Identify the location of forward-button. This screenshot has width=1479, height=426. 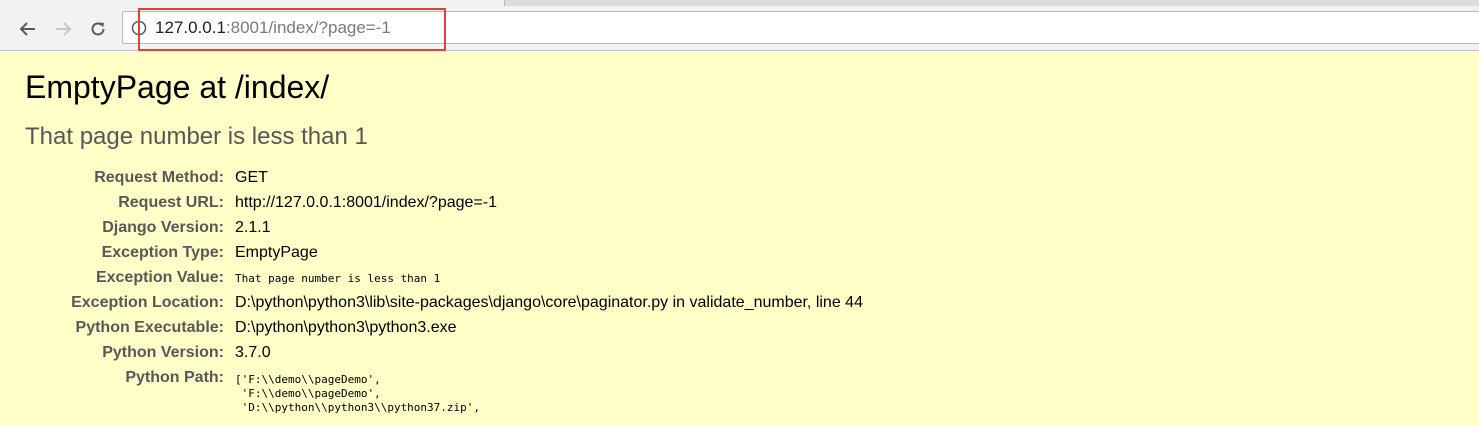
(63, 29).